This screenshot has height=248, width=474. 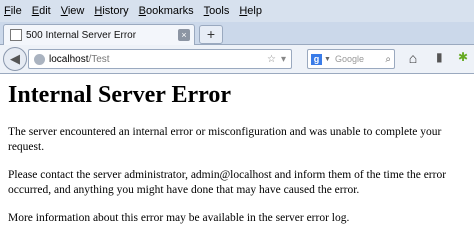 What do you see at coordinates (237, 33) in the screenshot?
I see `tab-strip: 500 Internal Server Error × +` at bounding box center [237, 33].